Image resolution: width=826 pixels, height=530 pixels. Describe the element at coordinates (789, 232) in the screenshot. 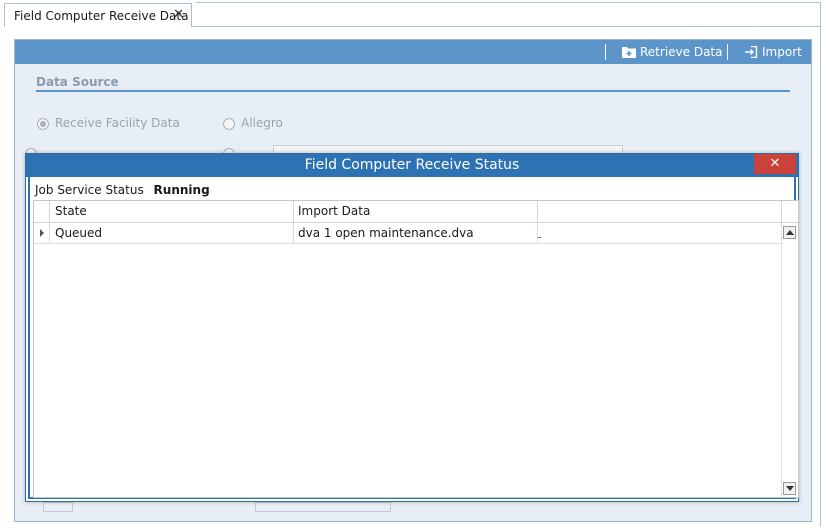

I see `scroll-up-icon` at that location.